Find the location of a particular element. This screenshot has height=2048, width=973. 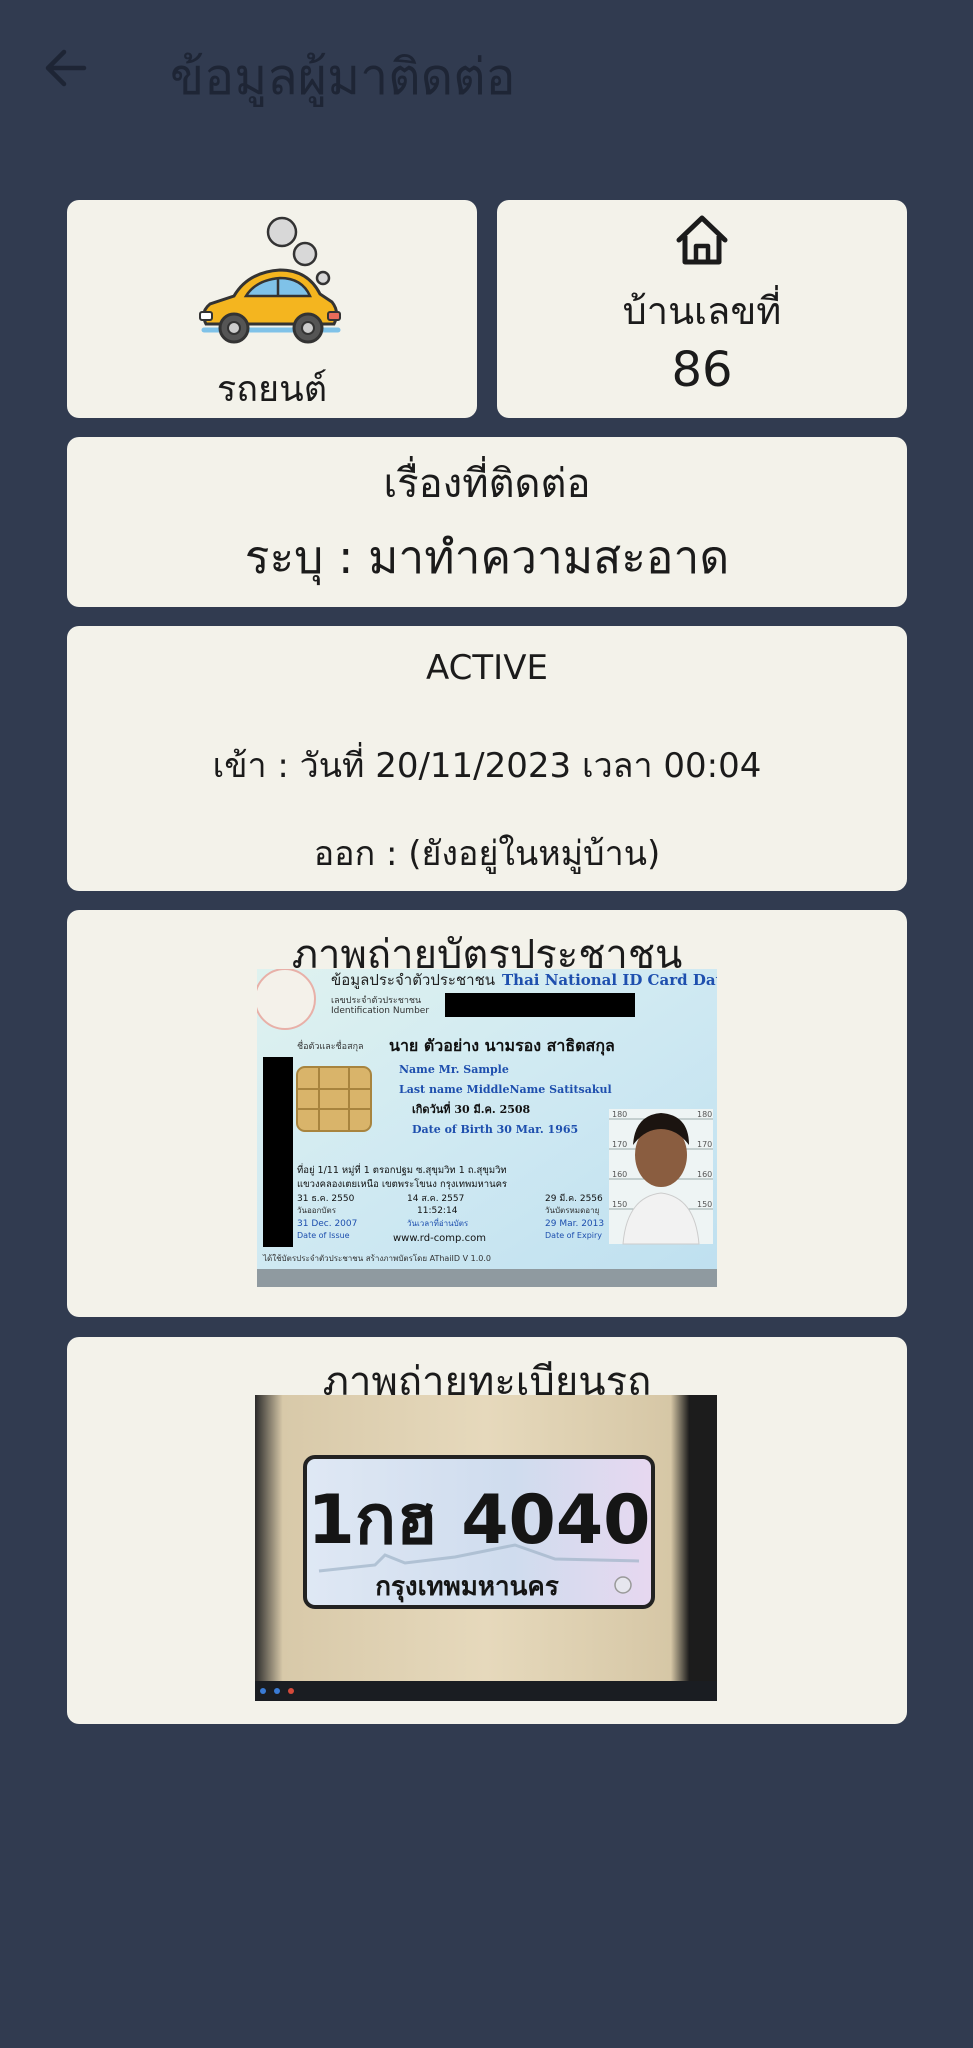

id-header-en: Thai National ID Card Data is located at coordinates (609, 980).